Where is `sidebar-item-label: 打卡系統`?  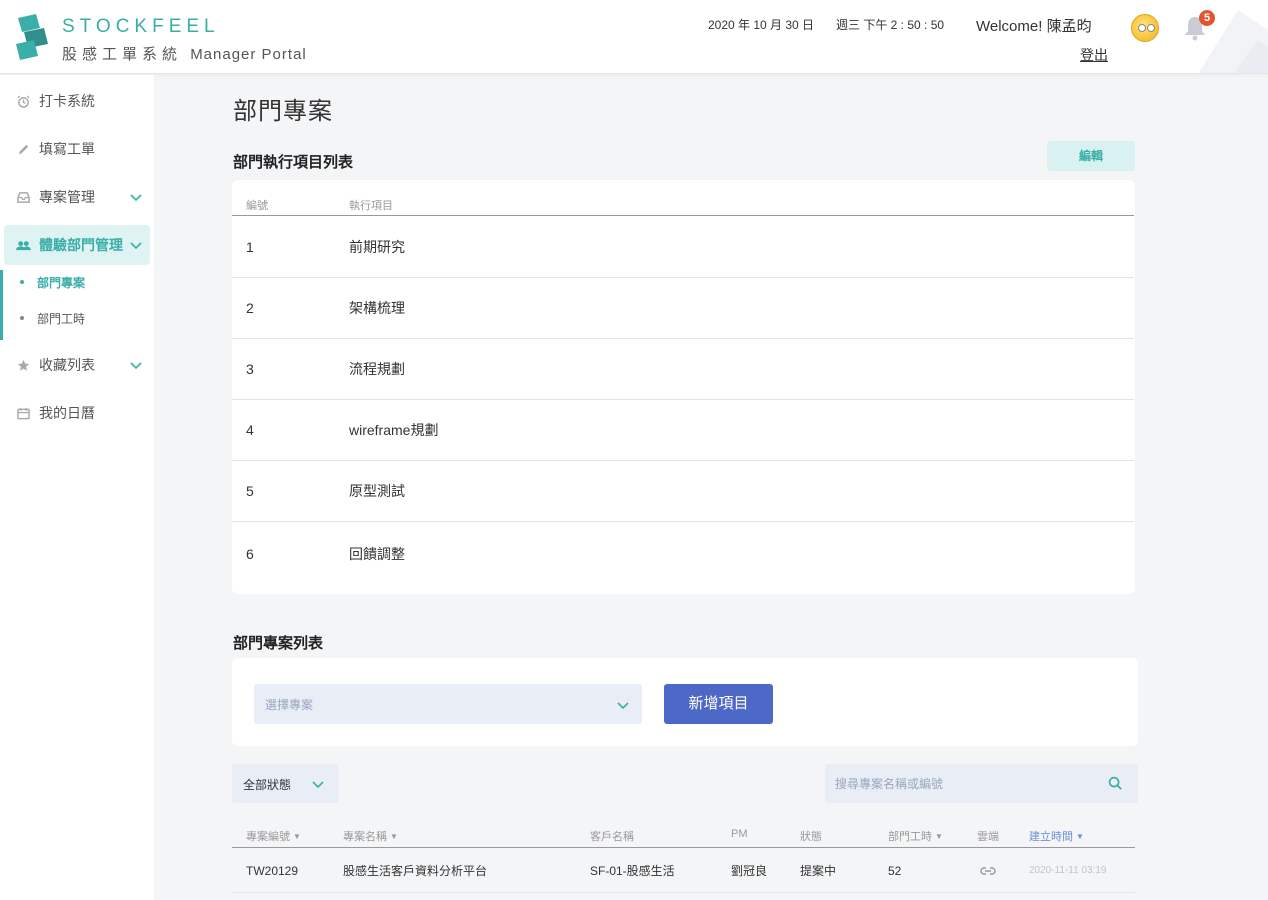
sidebar-item-label: 打卡系統 is located at coordinates (67, 101).